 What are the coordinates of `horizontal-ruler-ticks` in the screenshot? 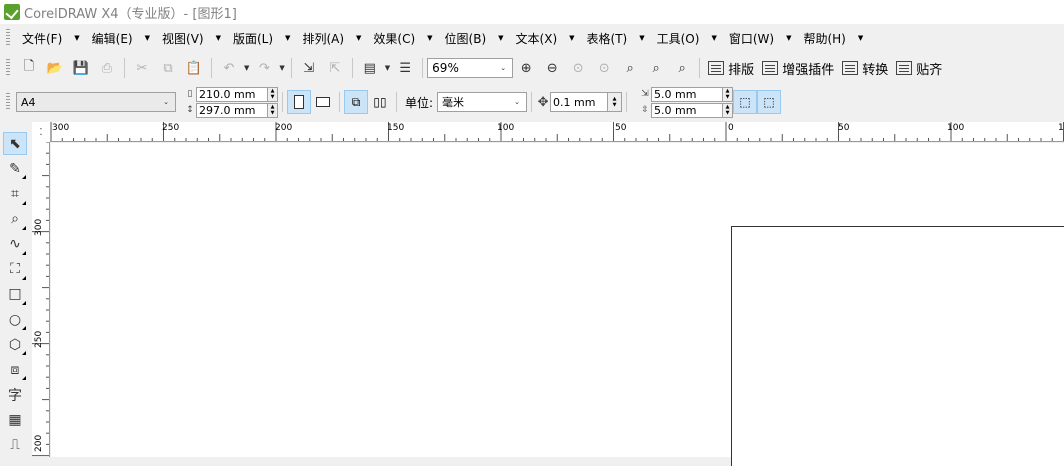 It's located at (557, 131).